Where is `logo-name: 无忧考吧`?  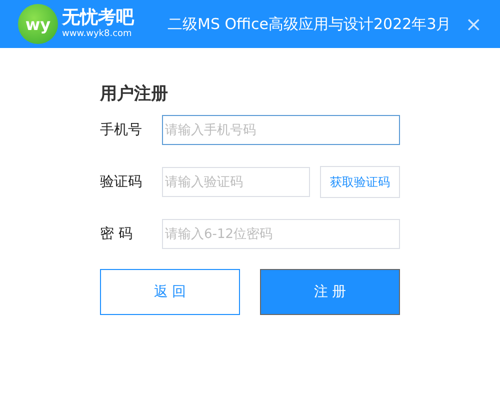
logo-name: 无忧考吧 is located at coordinates (98, 18).